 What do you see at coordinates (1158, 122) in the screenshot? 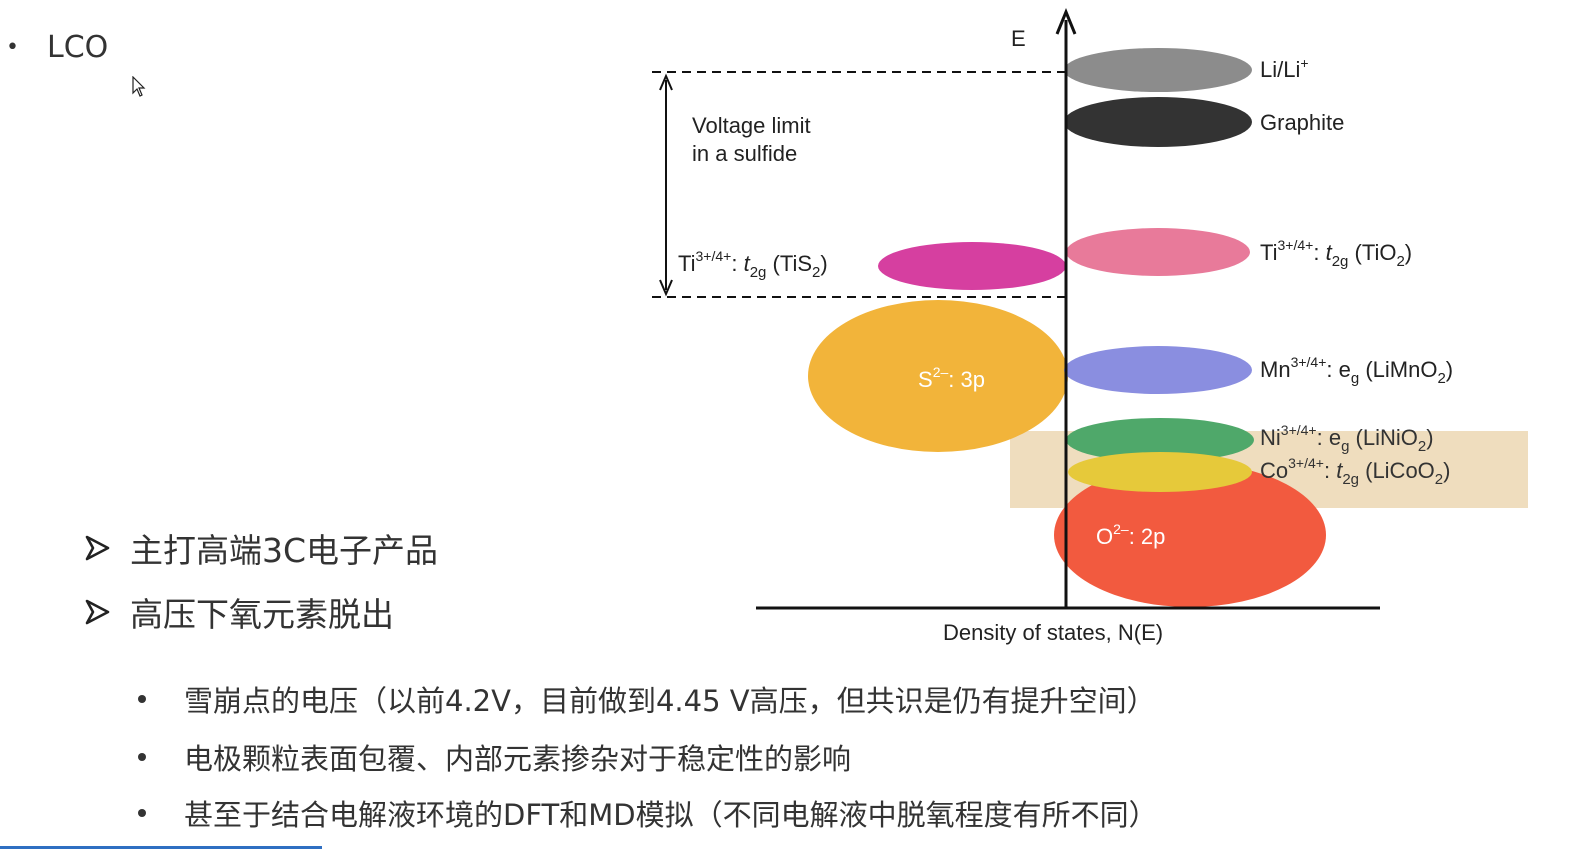
I see `graphite-band` at bounding box center [1158, 122].